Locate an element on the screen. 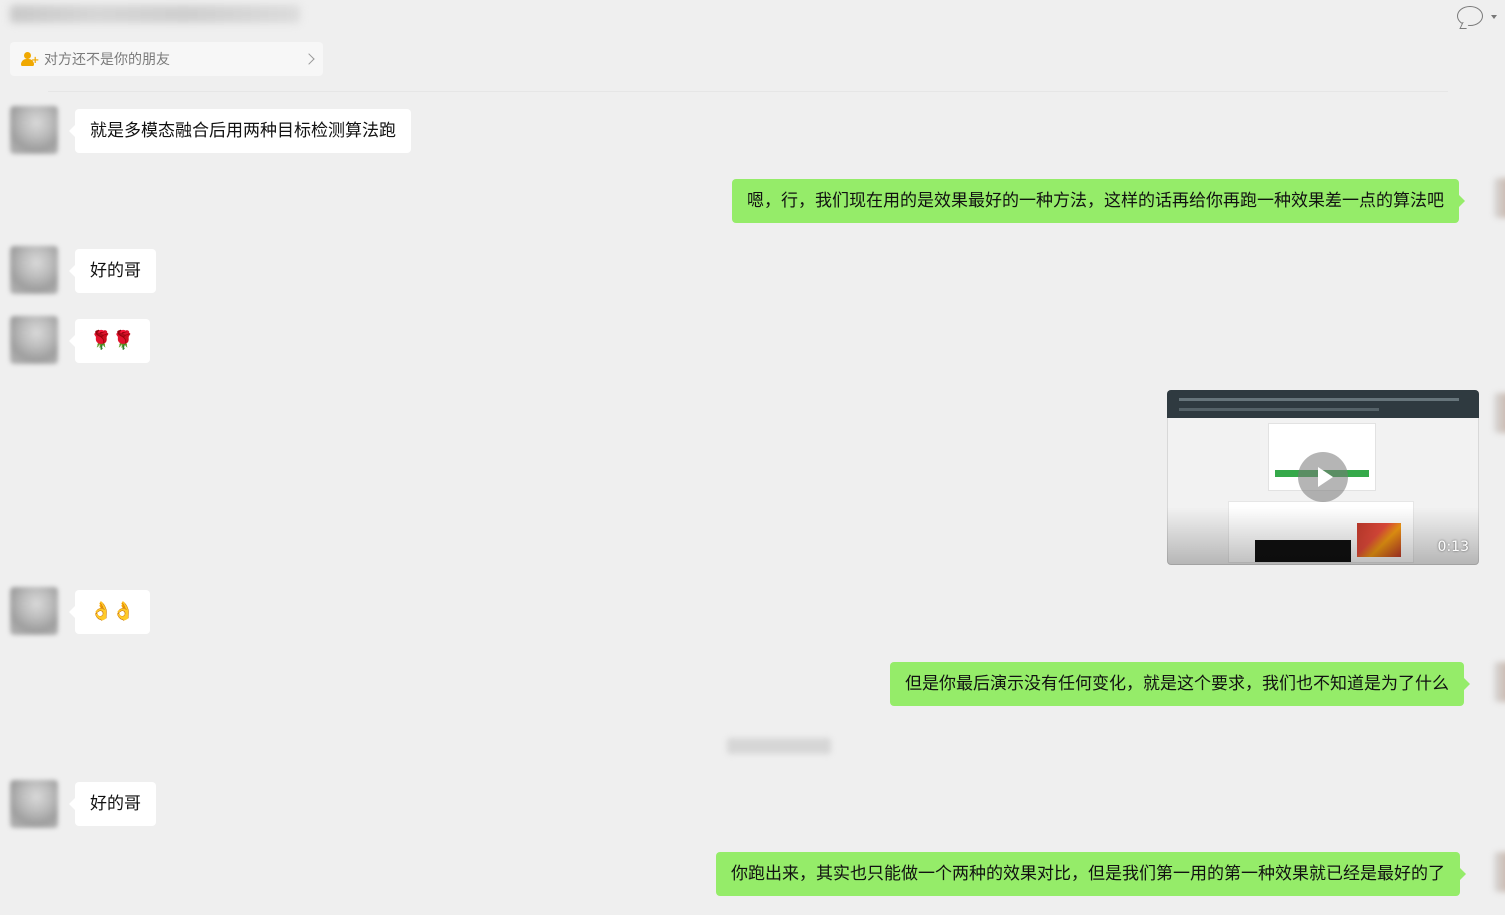 The width and height of the screenshot is (1505, 915). video-thumbnail-shade is located at coordinates (1323, 536).